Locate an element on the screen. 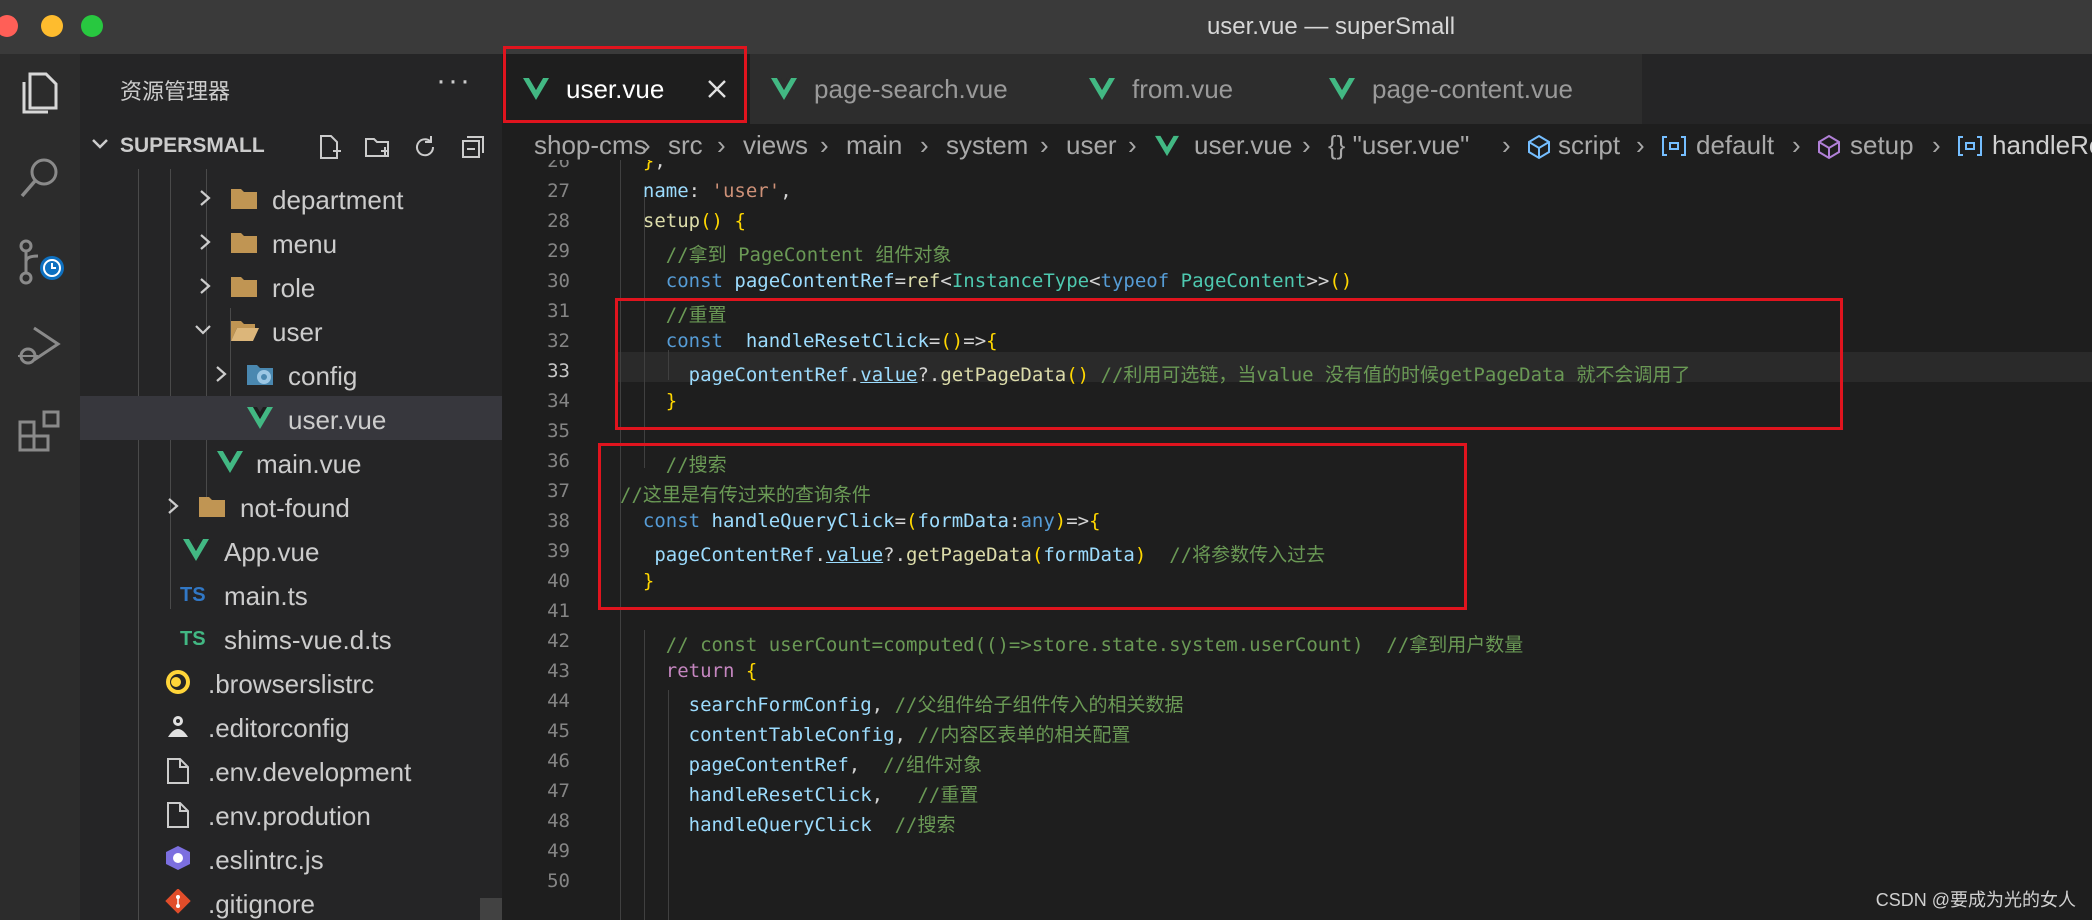 The height and width of the screenshot is (920, 2092). tree-item-user-vue: user.vue is located at coordinates (291, 418).